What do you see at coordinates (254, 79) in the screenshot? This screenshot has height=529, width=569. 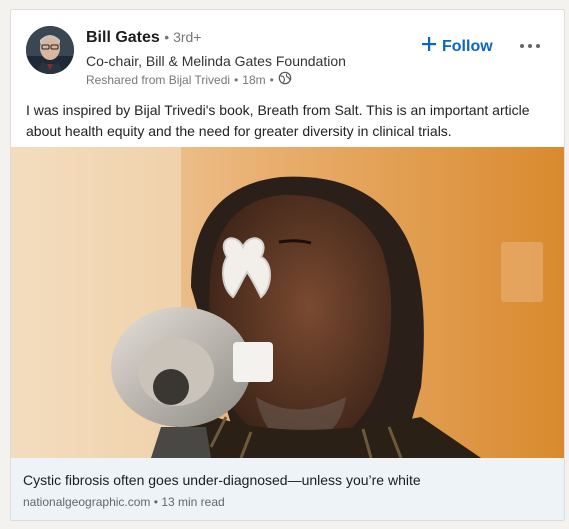 I see `post-time: 18m` at bounding box center [254, 79].